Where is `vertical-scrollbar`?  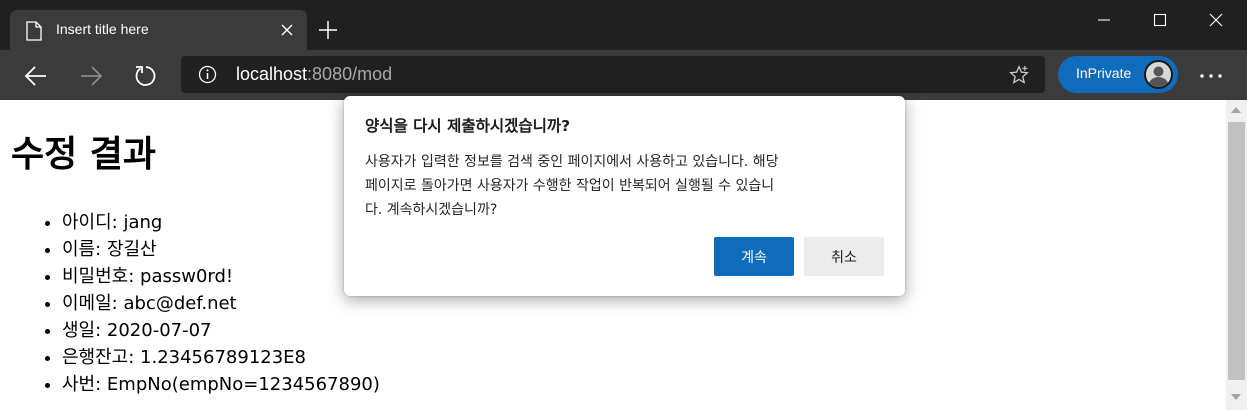
vertical-scrollbar is located at coordinates (1236, 255).